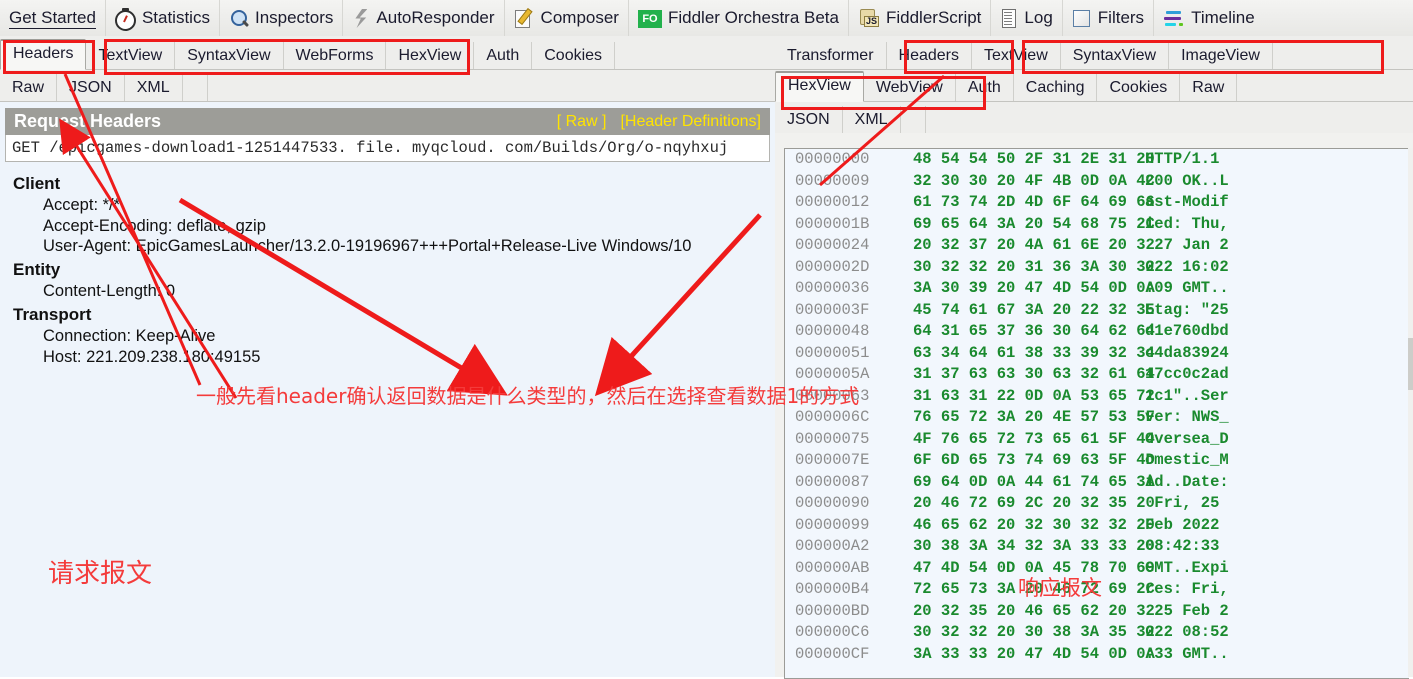  Describe the element at coordinates (1027, 18) in the screenshot. I see `toolbar-tab-log: Log` at that location.